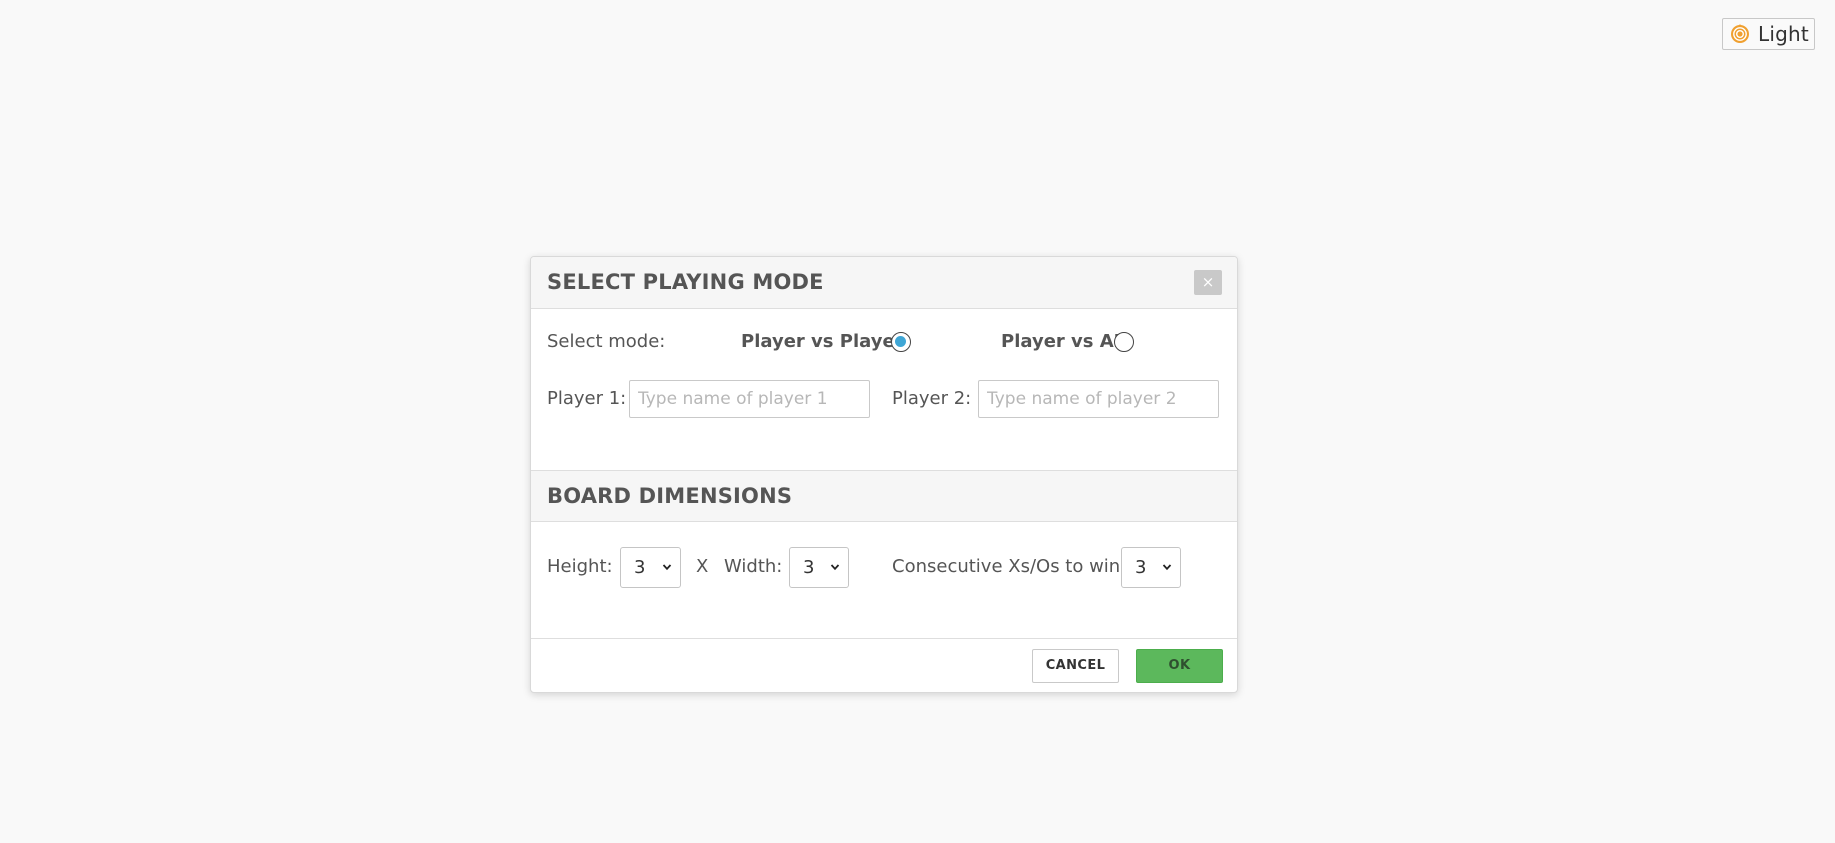  Describe the element at coordinates (1098, 399) in the screenshot. I see `player2-name-input` at that location.